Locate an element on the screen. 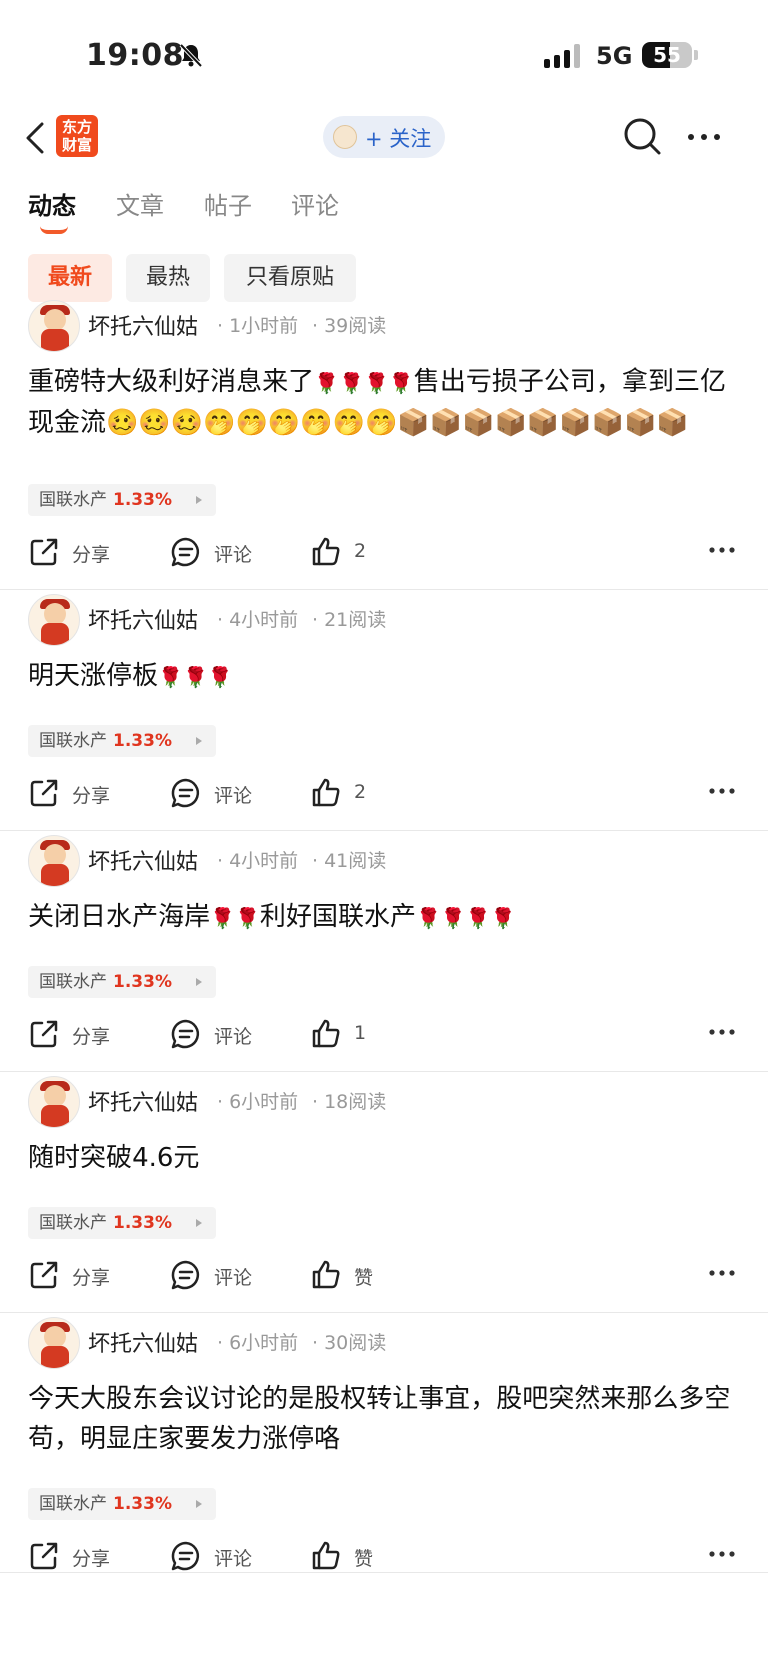  app-logo: 东方财富 is located at coordinates (77, 136).